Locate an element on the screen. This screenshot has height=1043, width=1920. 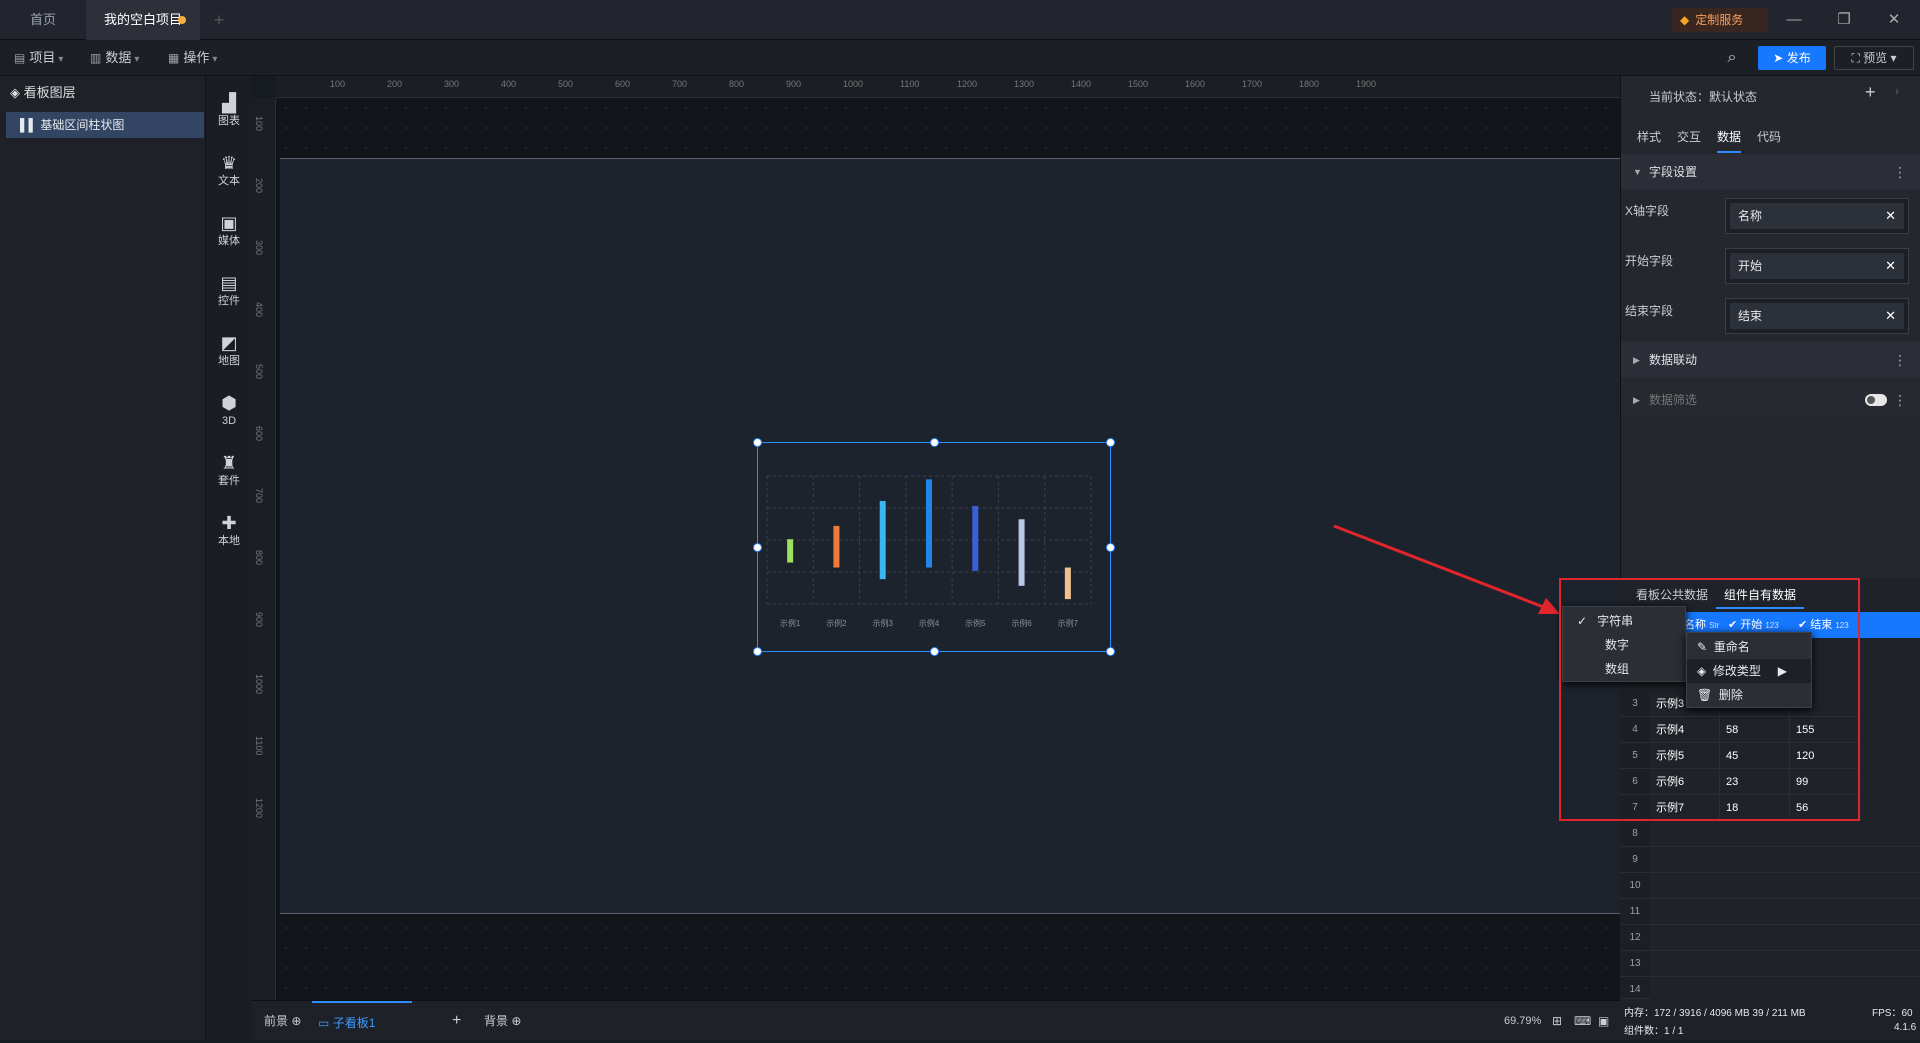
layer-item: ▌▌ 基础区间柱状图 is located at coordinates (105, 125).